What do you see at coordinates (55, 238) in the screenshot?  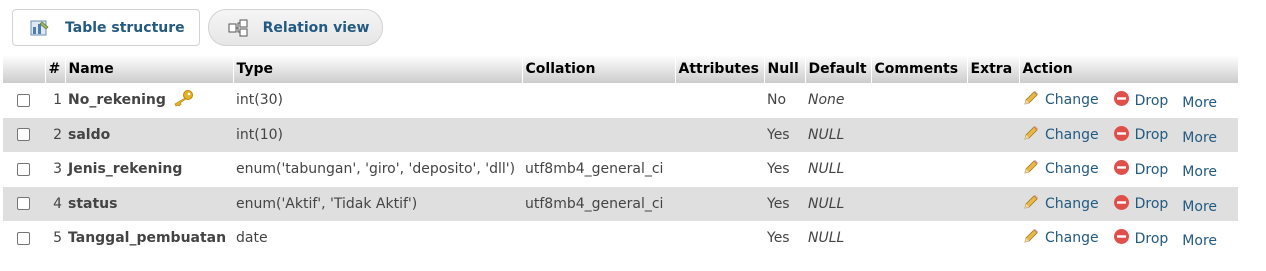 I see `row-number: 5` at bounding box center [55, 238].